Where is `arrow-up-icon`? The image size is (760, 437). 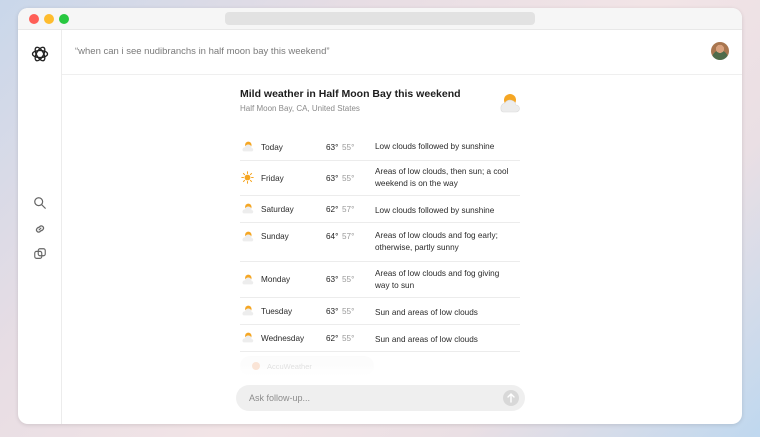 arrow-up-icon is located at coordinates (511, 398).